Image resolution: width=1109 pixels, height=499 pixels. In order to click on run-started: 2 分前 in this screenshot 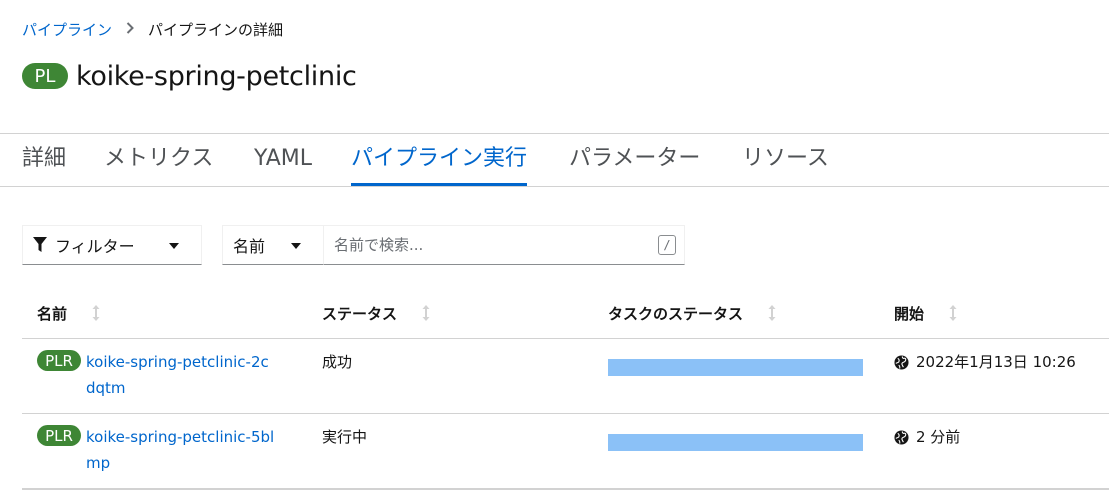, I will do `click(927, 437)`.